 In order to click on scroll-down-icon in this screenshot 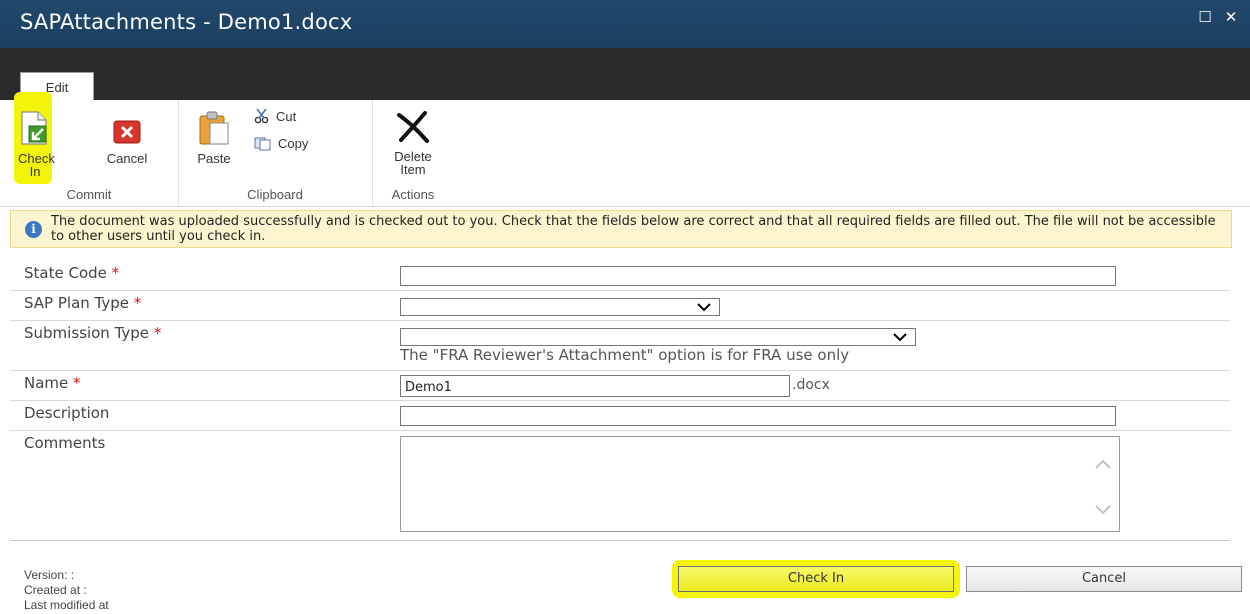, I will do `click(1103, 510)`.